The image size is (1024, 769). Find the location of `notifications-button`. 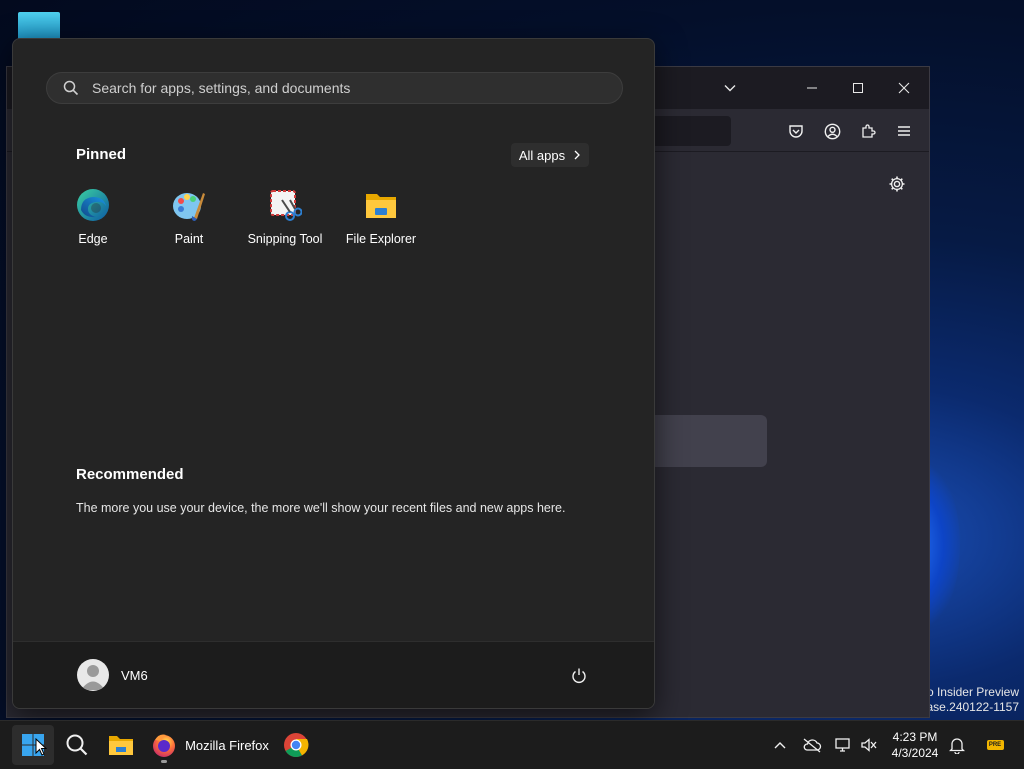

notifications-button is located at coordinates (957, 745).